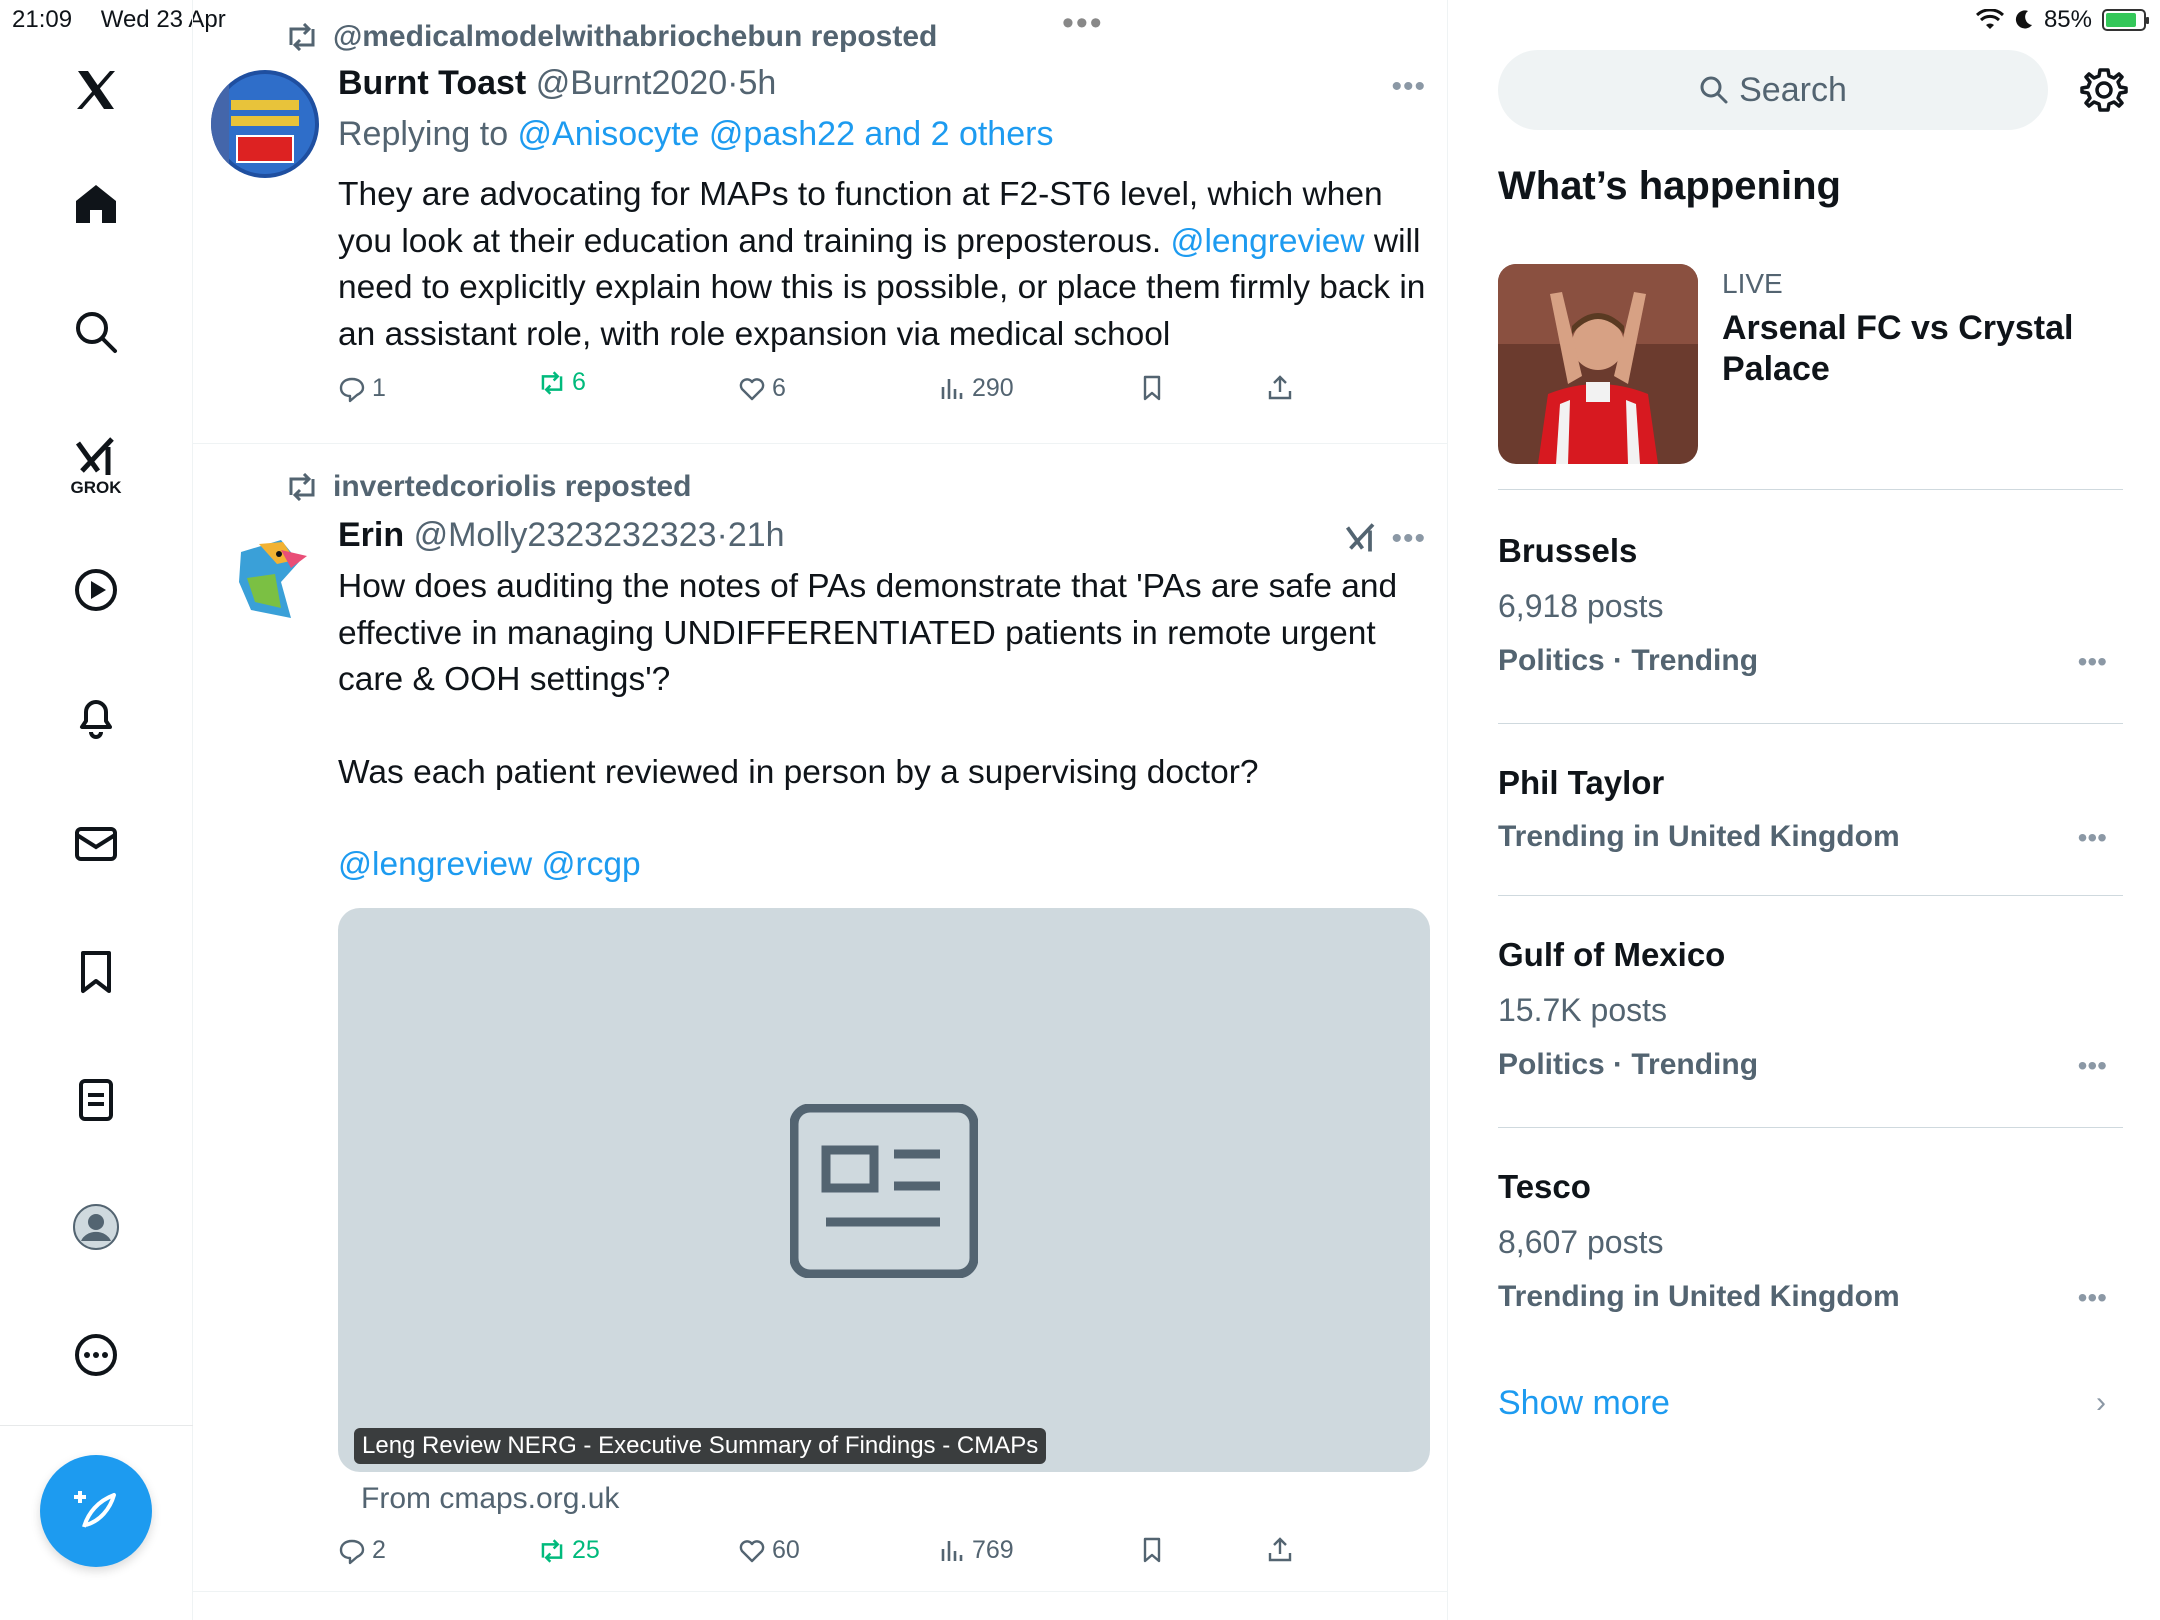 This screenshot has height=1620, width=2160. What do you see at coordinates (1568, 550) in the screenshot?
I see `trend-name: Brussels` at bounding box center [1568, 550].